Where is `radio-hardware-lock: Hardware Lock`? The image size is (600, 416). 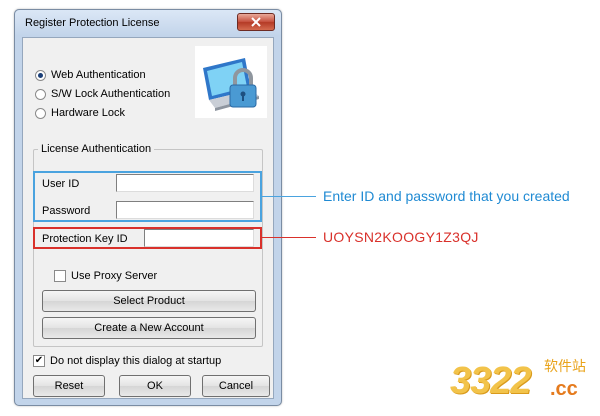 radio-hardware-lock: Hardware Lock is located at coordinates (80, 113).